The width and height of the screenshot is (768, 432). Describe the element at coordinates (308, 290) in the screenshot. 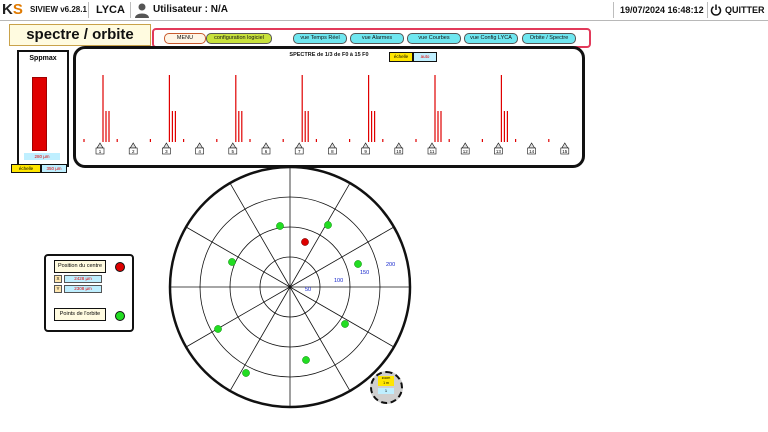

I see `polar-ring-label: 50` at that location.